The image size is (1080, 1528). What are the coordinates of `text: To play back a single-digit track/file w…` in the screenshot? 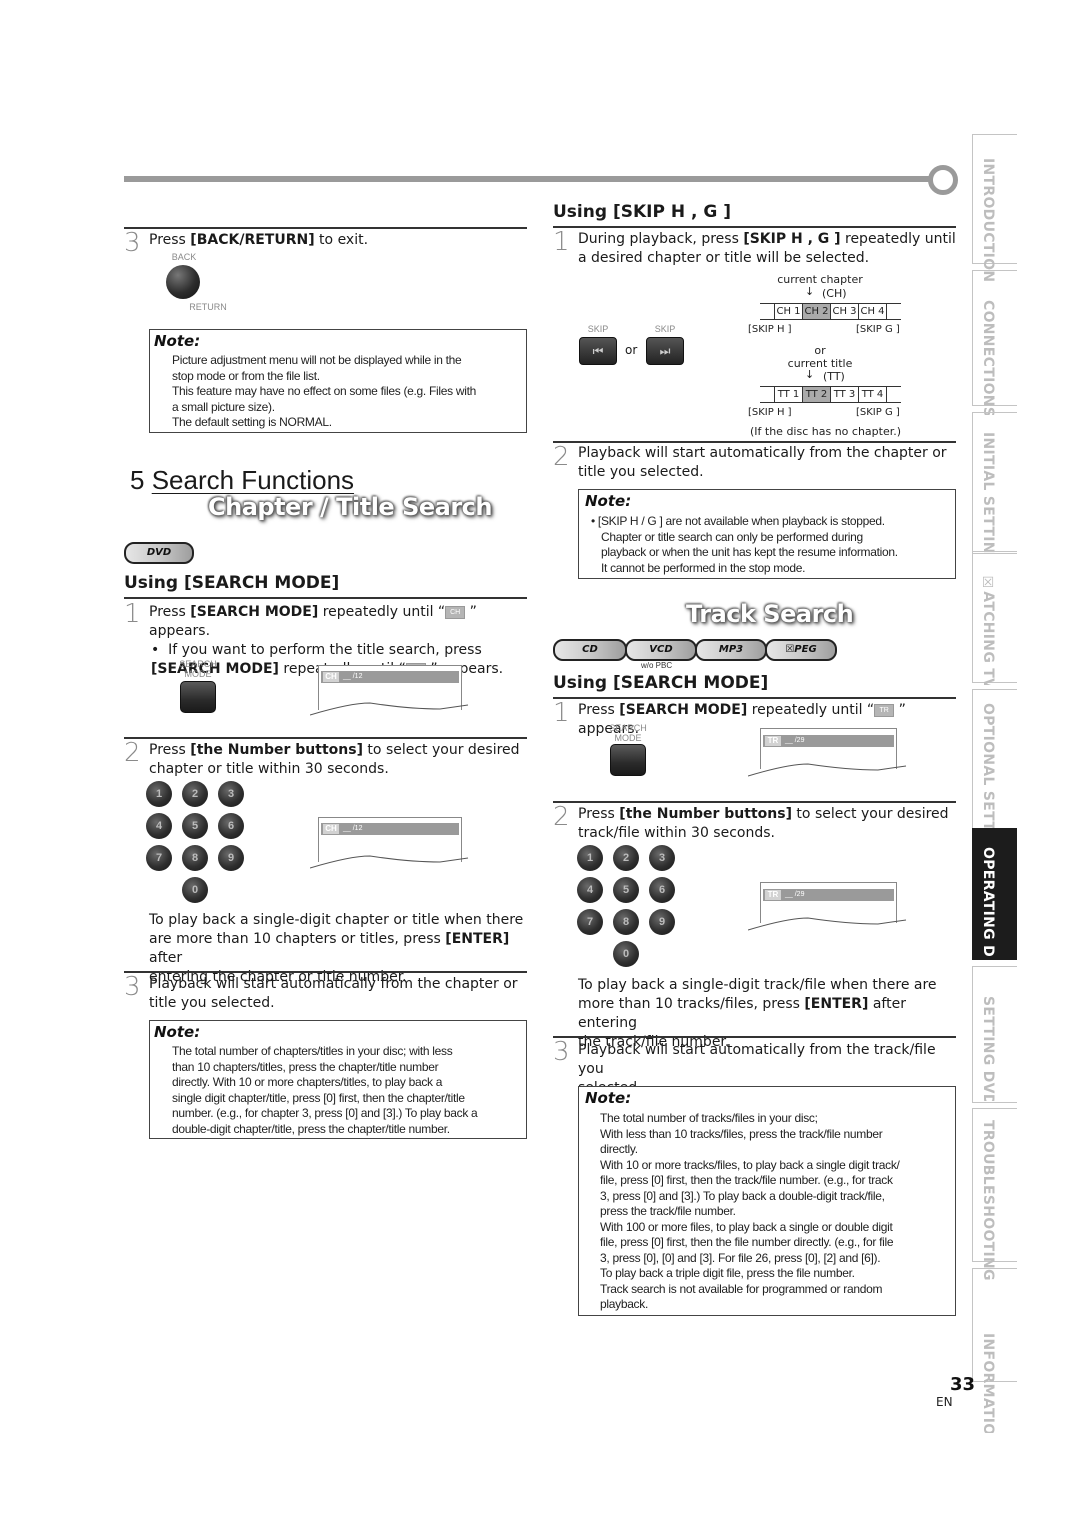 It's located at (757, 985).